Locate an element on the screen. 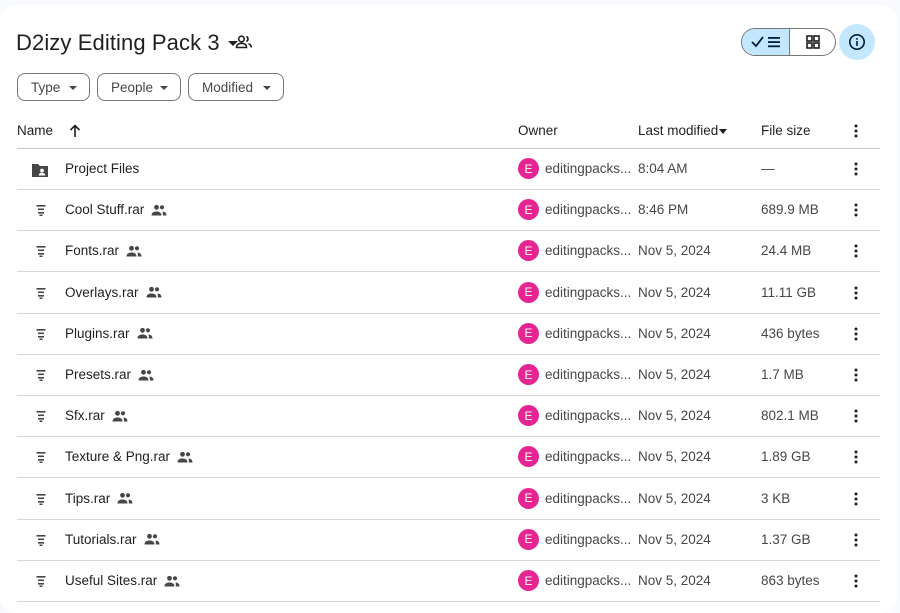 This screenshot has width=900, height=613. file-name-label: Fonts.rar is located at coordinates (92, 251).